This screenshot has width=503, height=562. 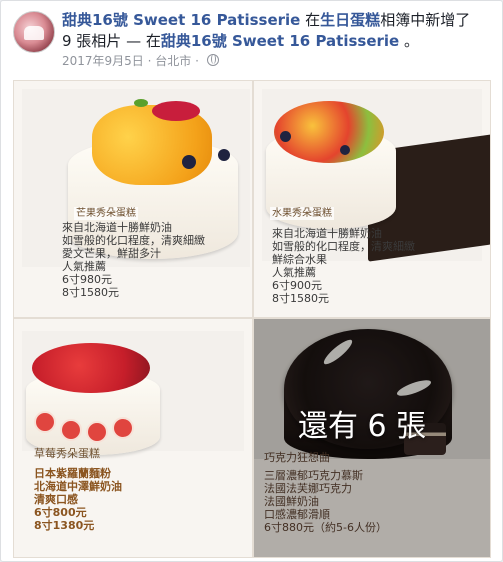 What do you see at coordinates (362, 423) in the screenshot?
I see `more-photos-label: 還有 6 張` at bounding box center [362, 423].